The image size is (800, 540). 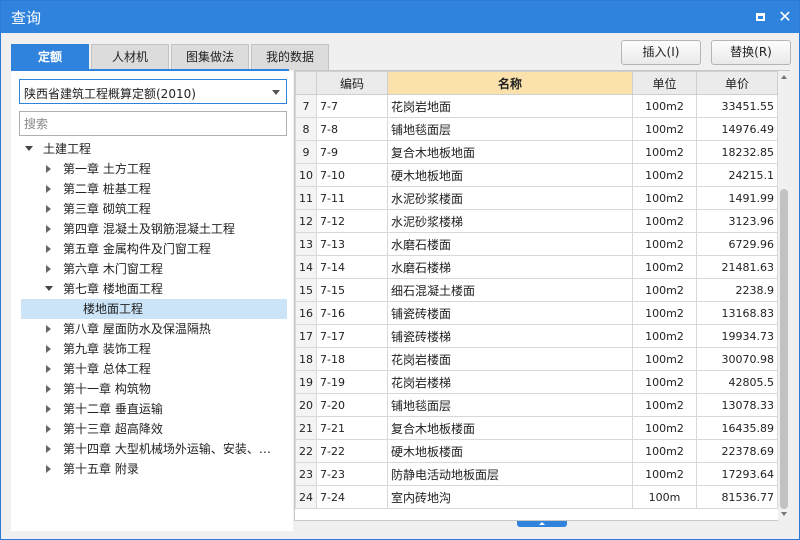 What do you see at coordinates (737, 359) in the screenshot?
I see `price-cell: 30070.98` at bounding box center [737, 359].